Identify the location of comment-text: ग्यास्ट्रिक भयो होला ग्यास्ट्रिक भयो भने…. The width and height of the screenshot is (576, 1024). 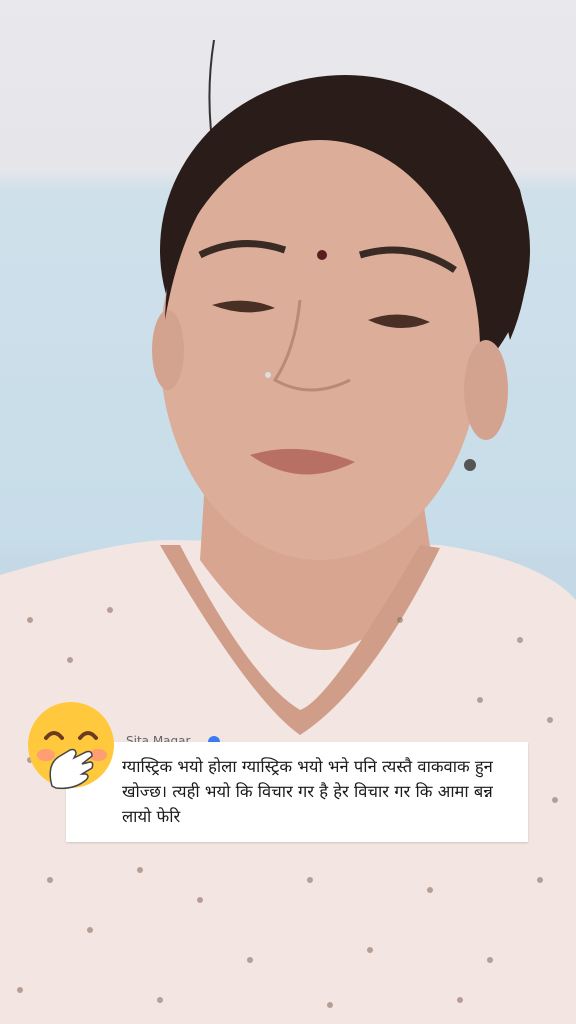
(307, 791).